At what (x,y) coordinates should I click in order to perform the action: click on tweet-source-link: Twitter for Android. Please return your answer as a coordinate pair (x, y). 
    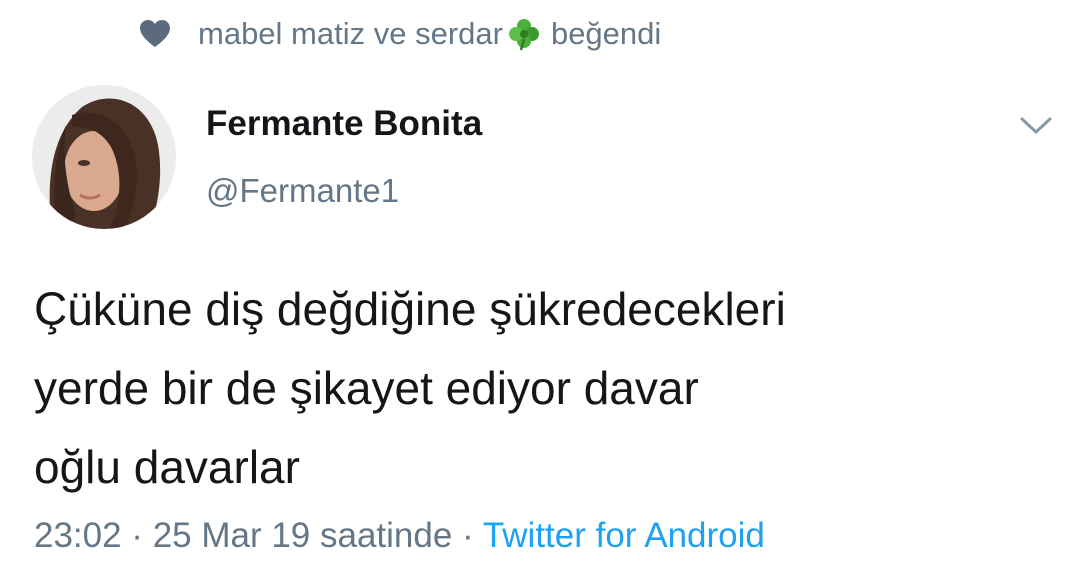
    Looking at the image, I should click on (624, 535).